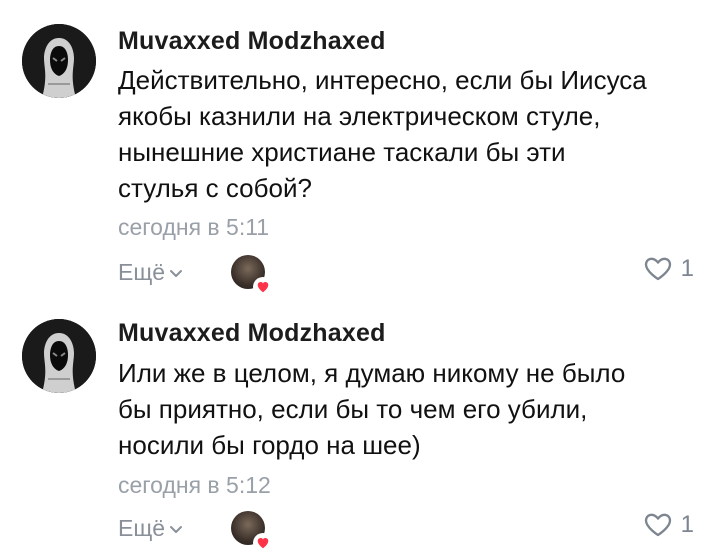 The image size is (720, 560). Describe the element at coordinates (342, 152) in the screenshot. I see `comment-text-line: нынешние христиане таскали бы эти` at that location.